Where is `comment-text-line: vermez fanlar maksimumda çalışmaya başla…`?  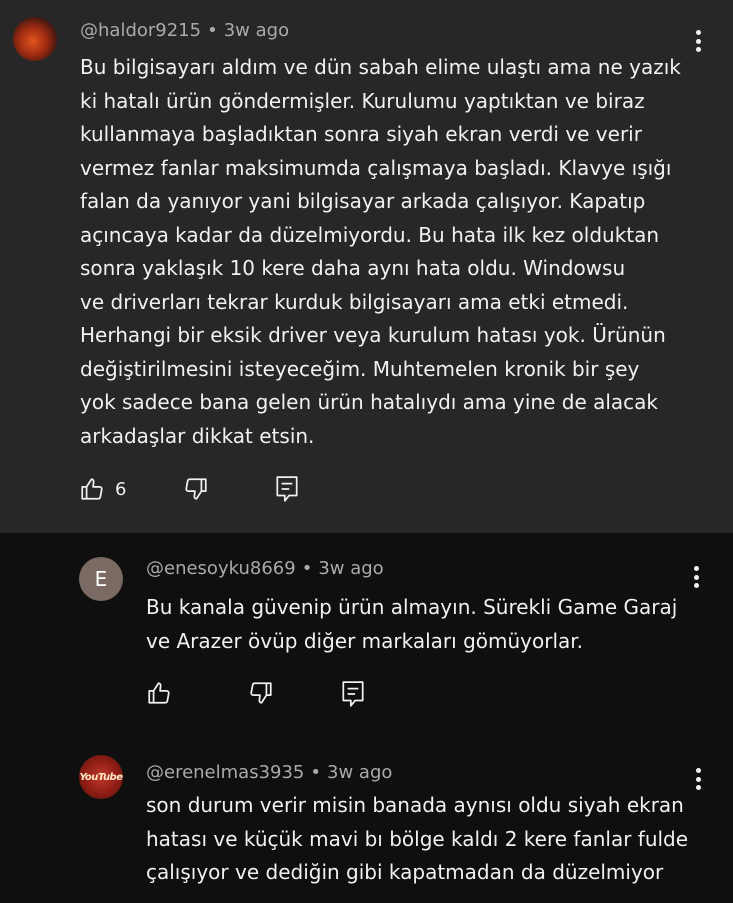 comment-text-line: vermez fanlar maksimumda çalışmaya başla… is located at coordinates (376, 167).